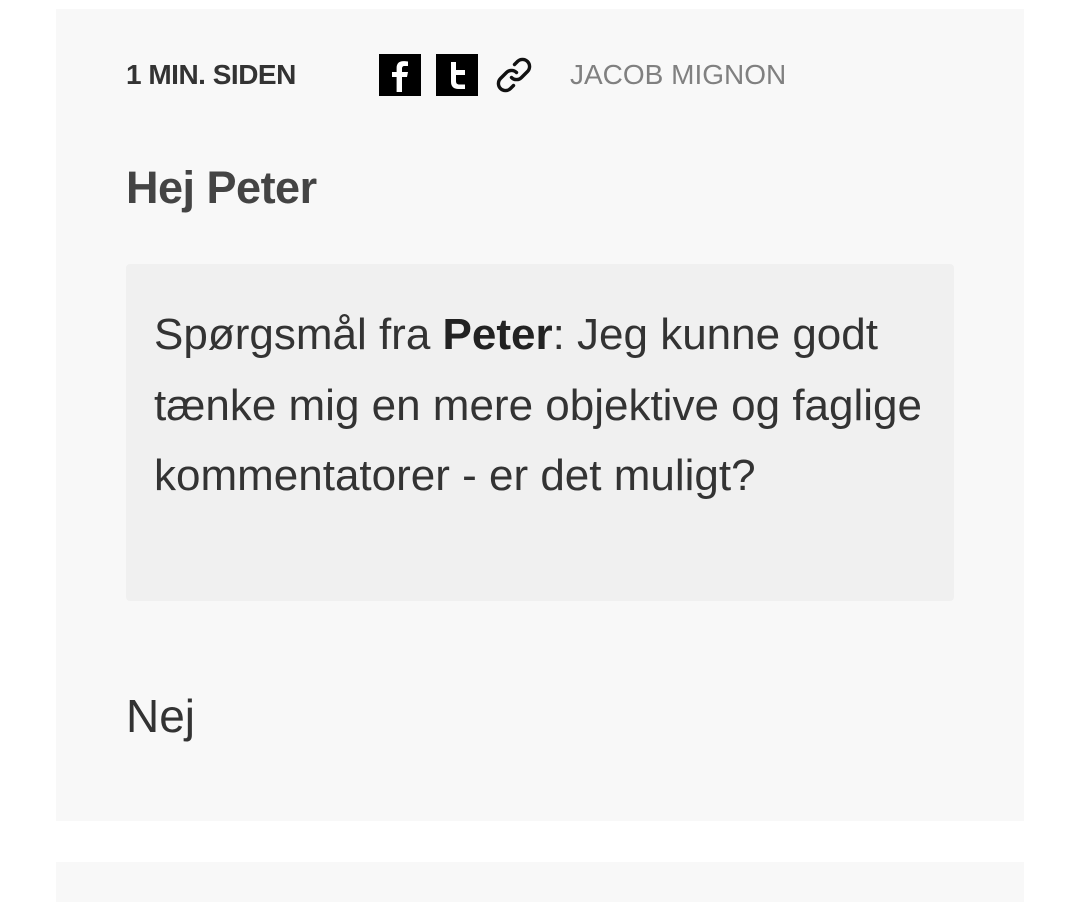  I want to click on answer-text: Nej, so click(161, 716).